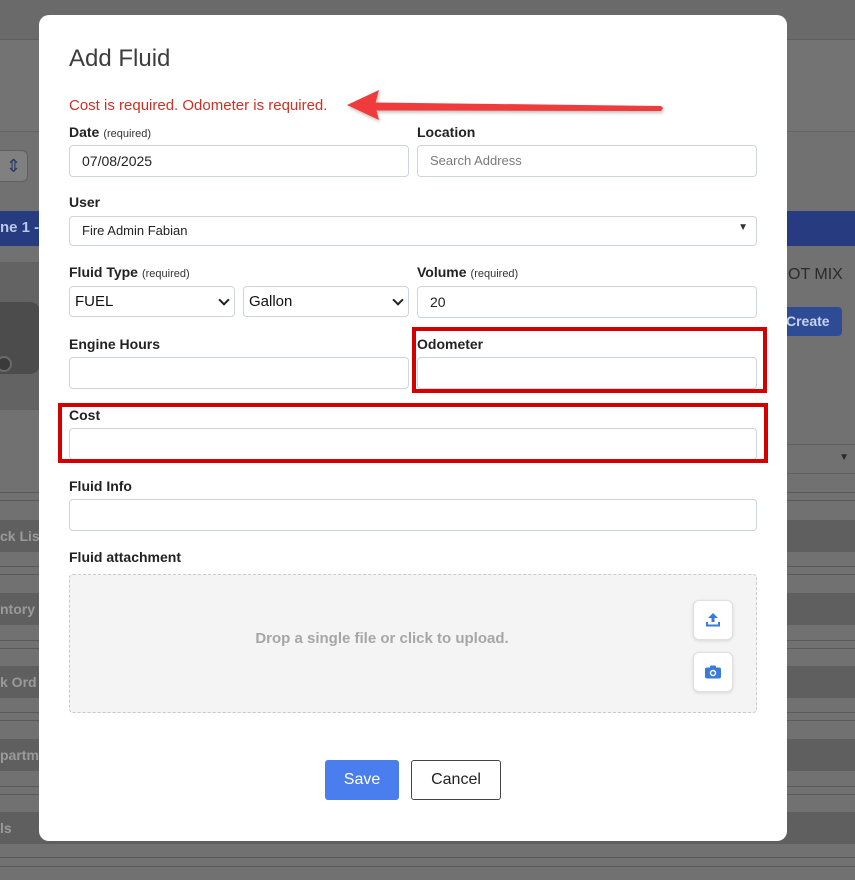 The width and height of the screenshot is (855, 880). Describe the element at coordinates (362, 780) in the screenshot. I see `save-button: Save` at that location.